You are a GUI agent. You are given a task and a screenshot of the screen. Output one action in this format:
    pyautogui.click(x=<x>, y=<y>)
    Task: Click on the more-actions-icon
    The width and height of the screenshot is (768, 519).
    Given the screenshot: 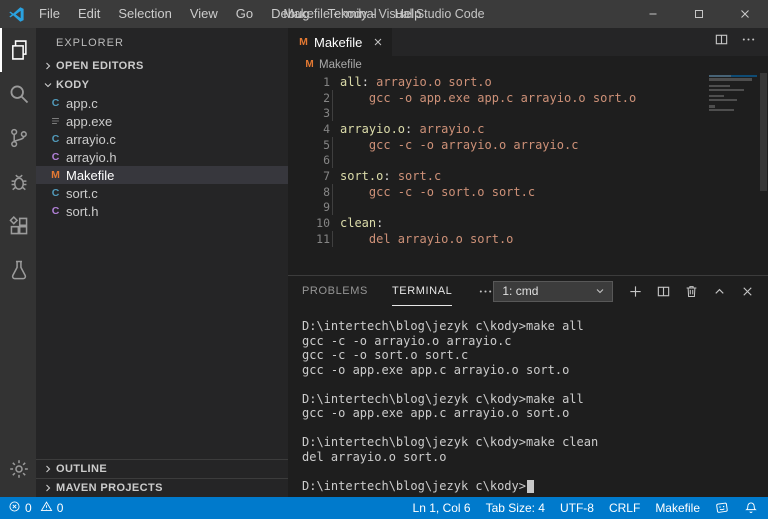 What is the action you would take?
    pyautogui.click(x=748, y=42)
    